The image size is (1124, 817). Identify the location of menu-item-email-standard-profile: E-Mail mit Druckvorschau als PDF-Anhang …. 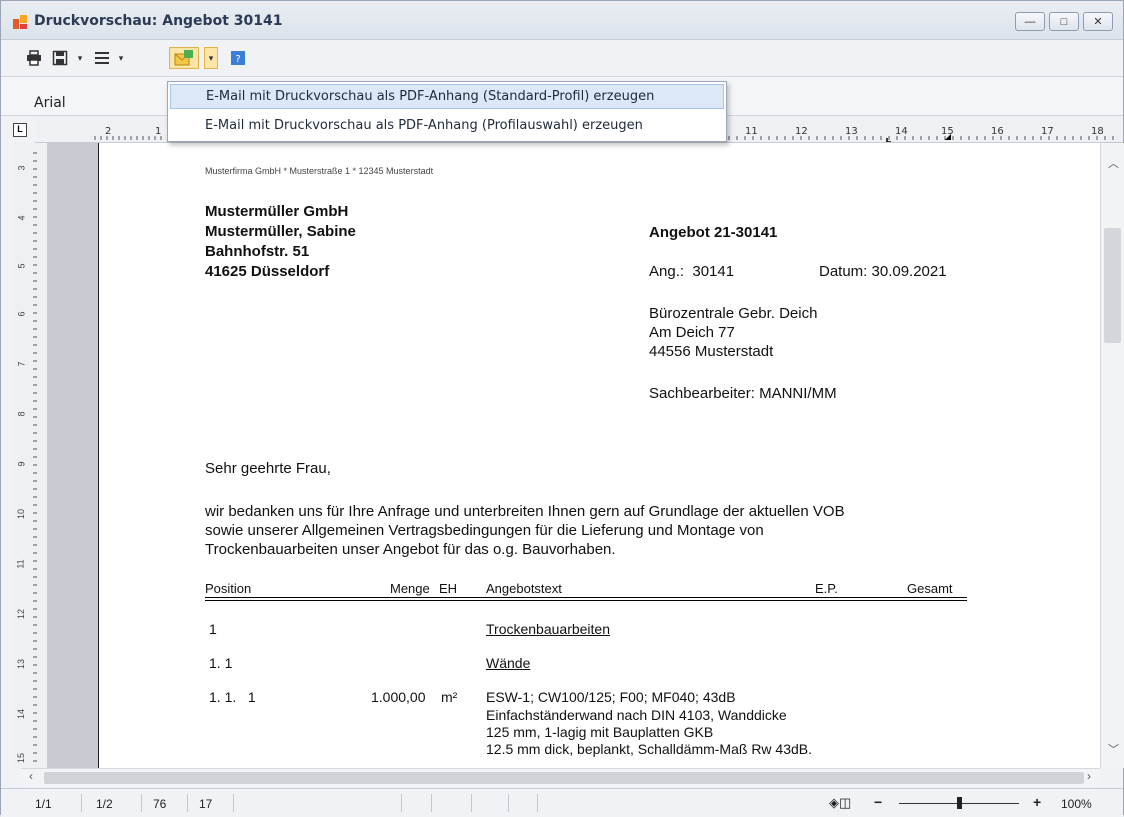
(447, 96).